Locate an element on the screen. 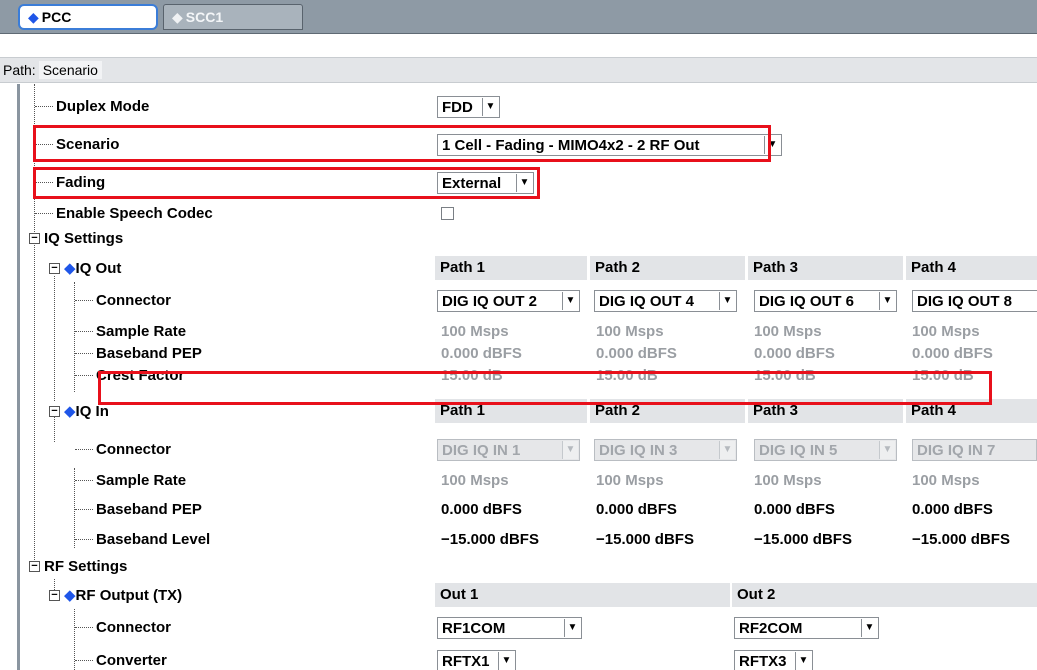 The width and height of the screenshot is (1037, 670). tab-pcc: ◆ PCC is located at coordinates (88, 17).